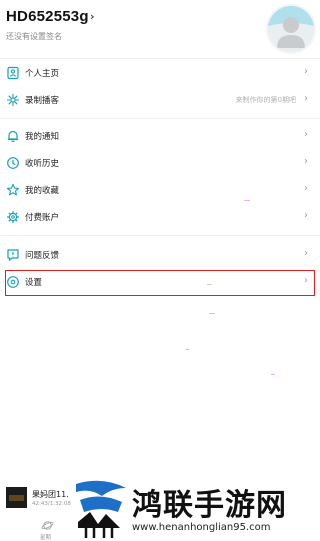 Image resolution: width=320 pixels, height=541 pixels. I want to click on user-card-icon, so click(13, 73).